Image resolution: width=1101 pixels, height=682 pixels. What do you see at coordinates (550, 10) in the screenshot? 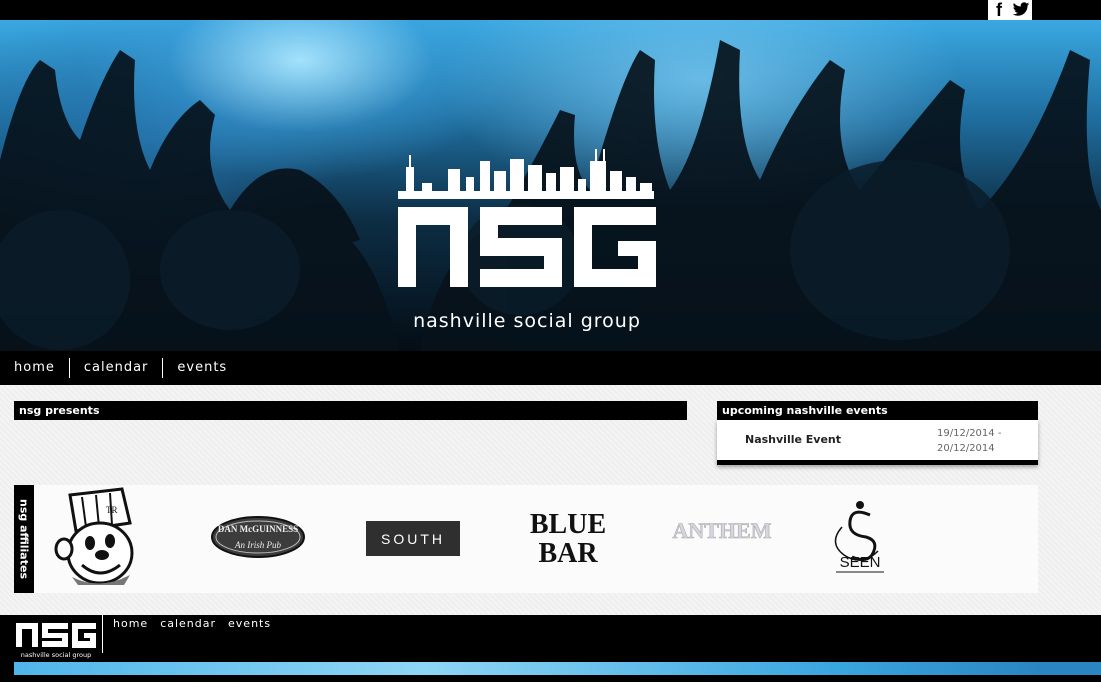
I see `top-bar: f` at bounding box center [550, 10].